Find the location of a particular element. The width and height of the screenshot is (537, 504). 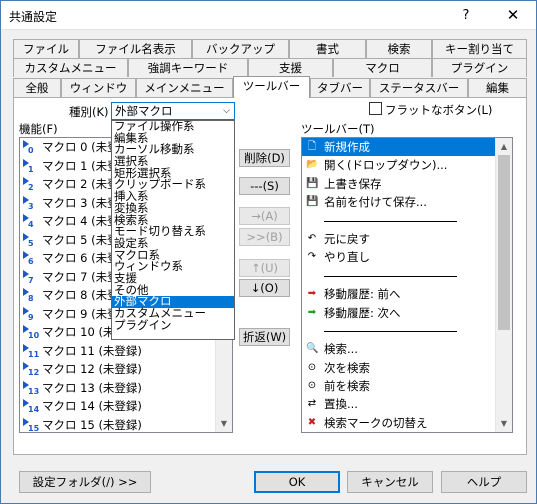

macro-icon: 4 is located at coordinates (31, 221).